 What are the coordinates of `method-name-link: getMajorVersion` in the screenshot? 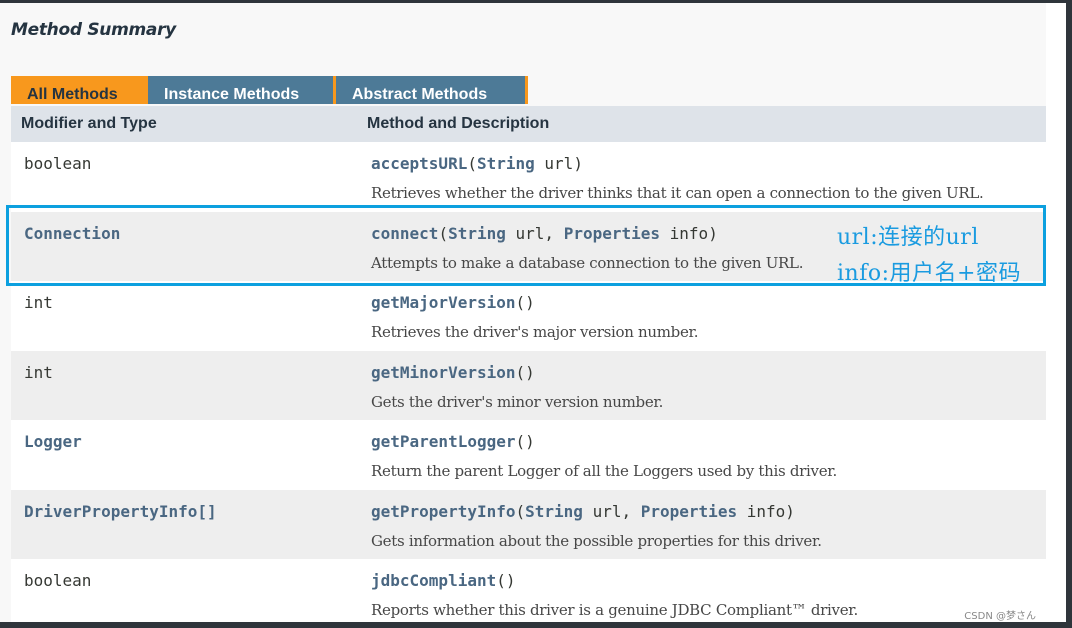 It's located at (443, 302).